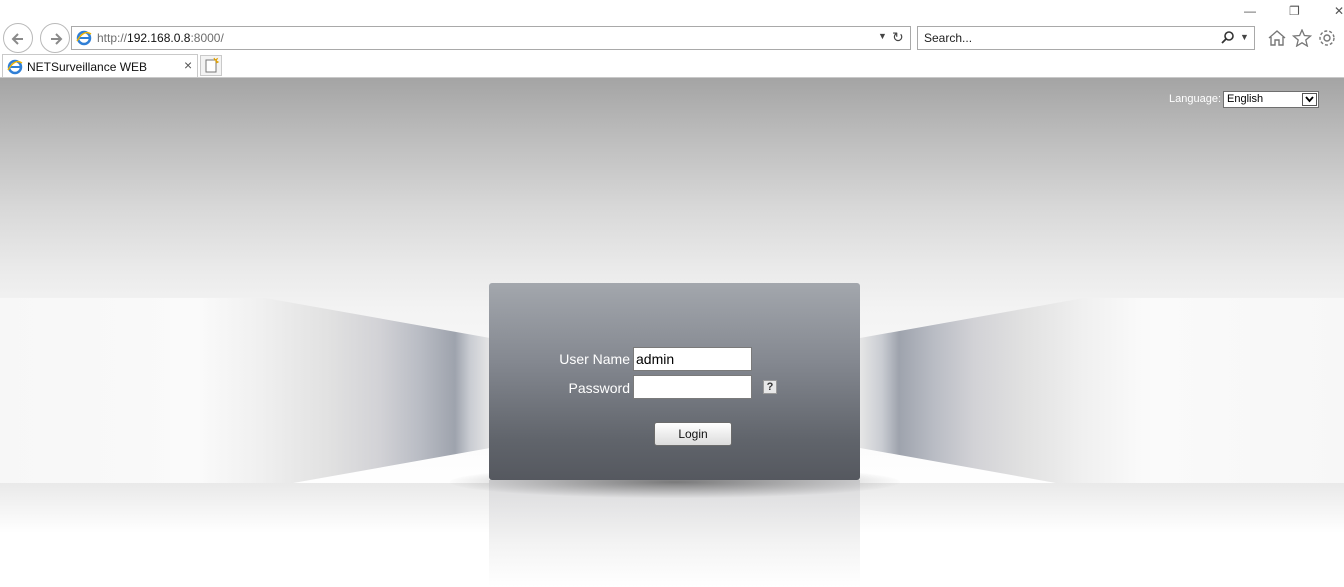 The height and width of the screenshot is (587, 1344). What do you see at coordinates (1277, 38) in the screenshot?
I see `home-icon` at bounding box center [1277, 38].